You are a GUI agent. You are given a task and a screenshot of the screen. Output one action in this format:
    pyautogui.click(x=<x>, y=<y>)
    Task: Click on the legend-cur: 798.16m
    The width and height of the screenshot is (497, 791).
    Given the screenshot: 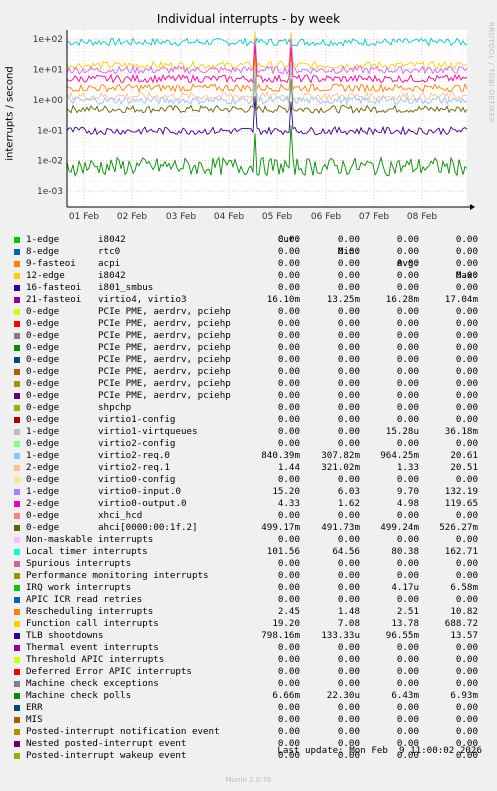 What is the action you would take?
    pyautogui.click(x=280, y=635)
    